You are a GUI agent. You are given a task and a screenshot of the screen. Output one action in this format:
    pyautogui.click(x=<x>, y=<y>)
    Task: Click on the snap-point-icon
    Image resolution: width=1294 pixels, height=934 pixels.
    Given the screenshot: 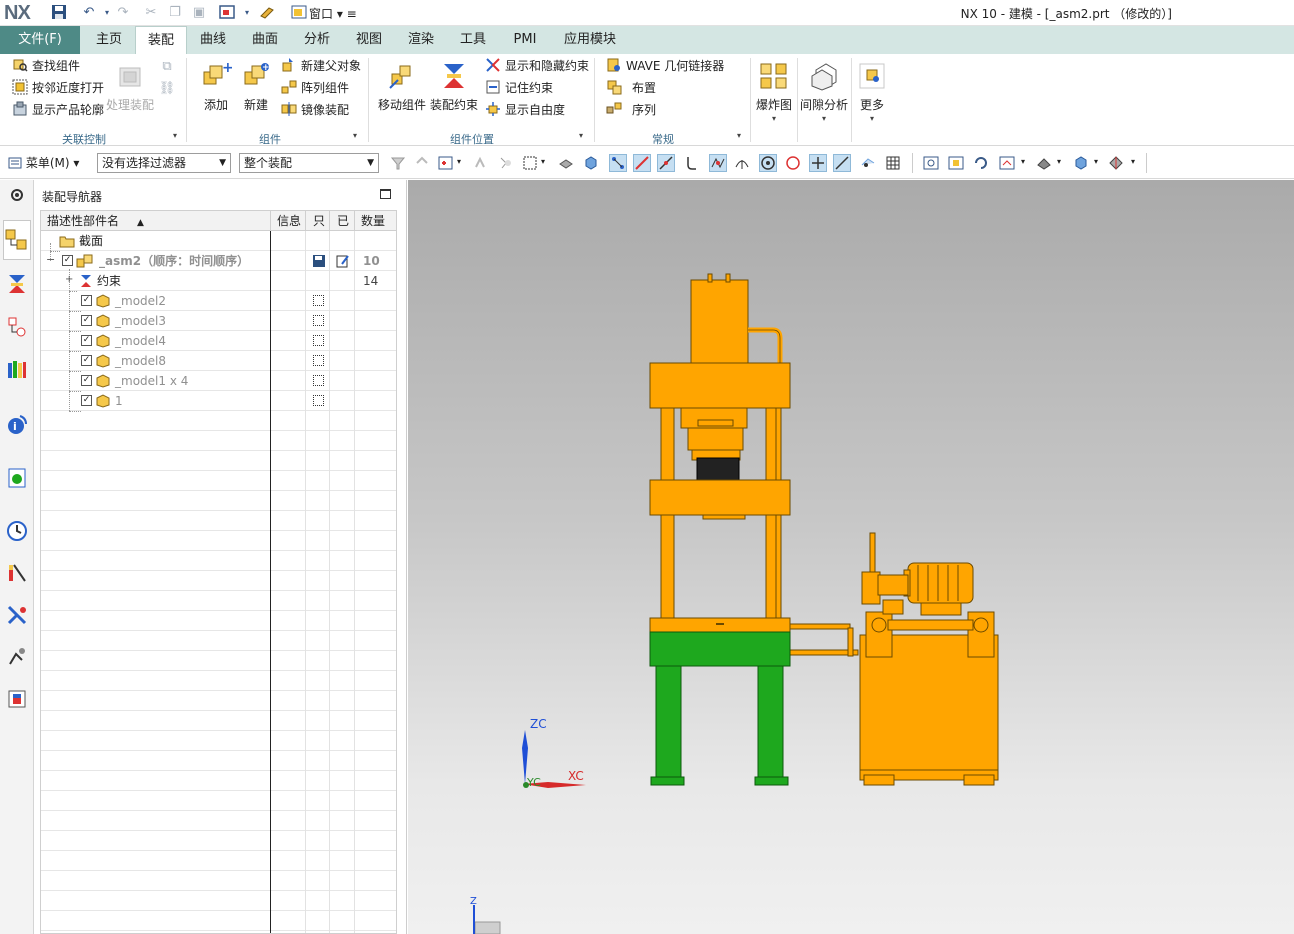 What is the action you would take?
    pyautogui.click(x=480, y=163)
    